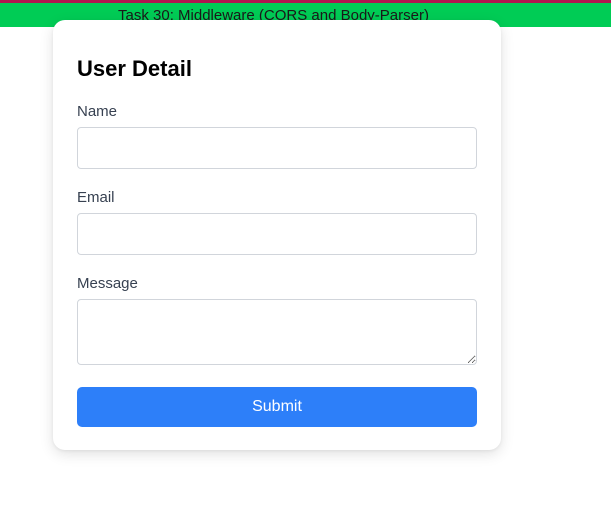 The width and height of the screenshot is (611, 520). Describe the element at coordinates (277, 148) in the screenshot. I see `name-input` at that location.